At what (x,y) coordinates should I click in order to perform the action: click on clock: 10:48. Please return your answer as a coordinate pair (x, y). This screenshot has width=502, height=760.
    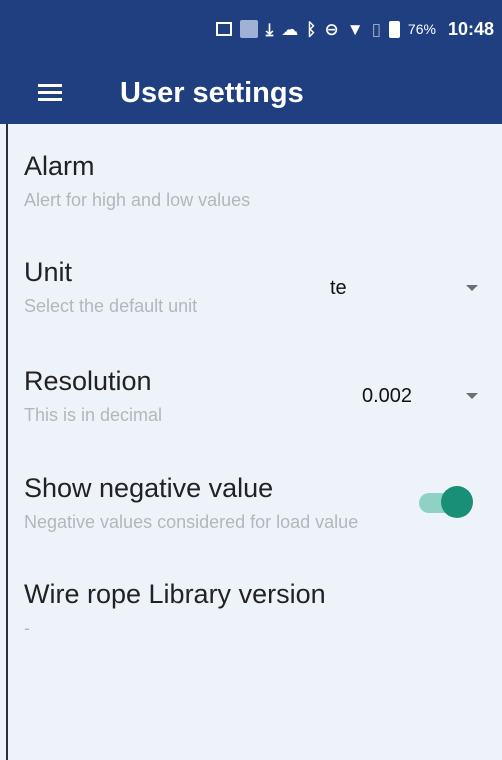
    Looking at the image, I should click on (470, 28).